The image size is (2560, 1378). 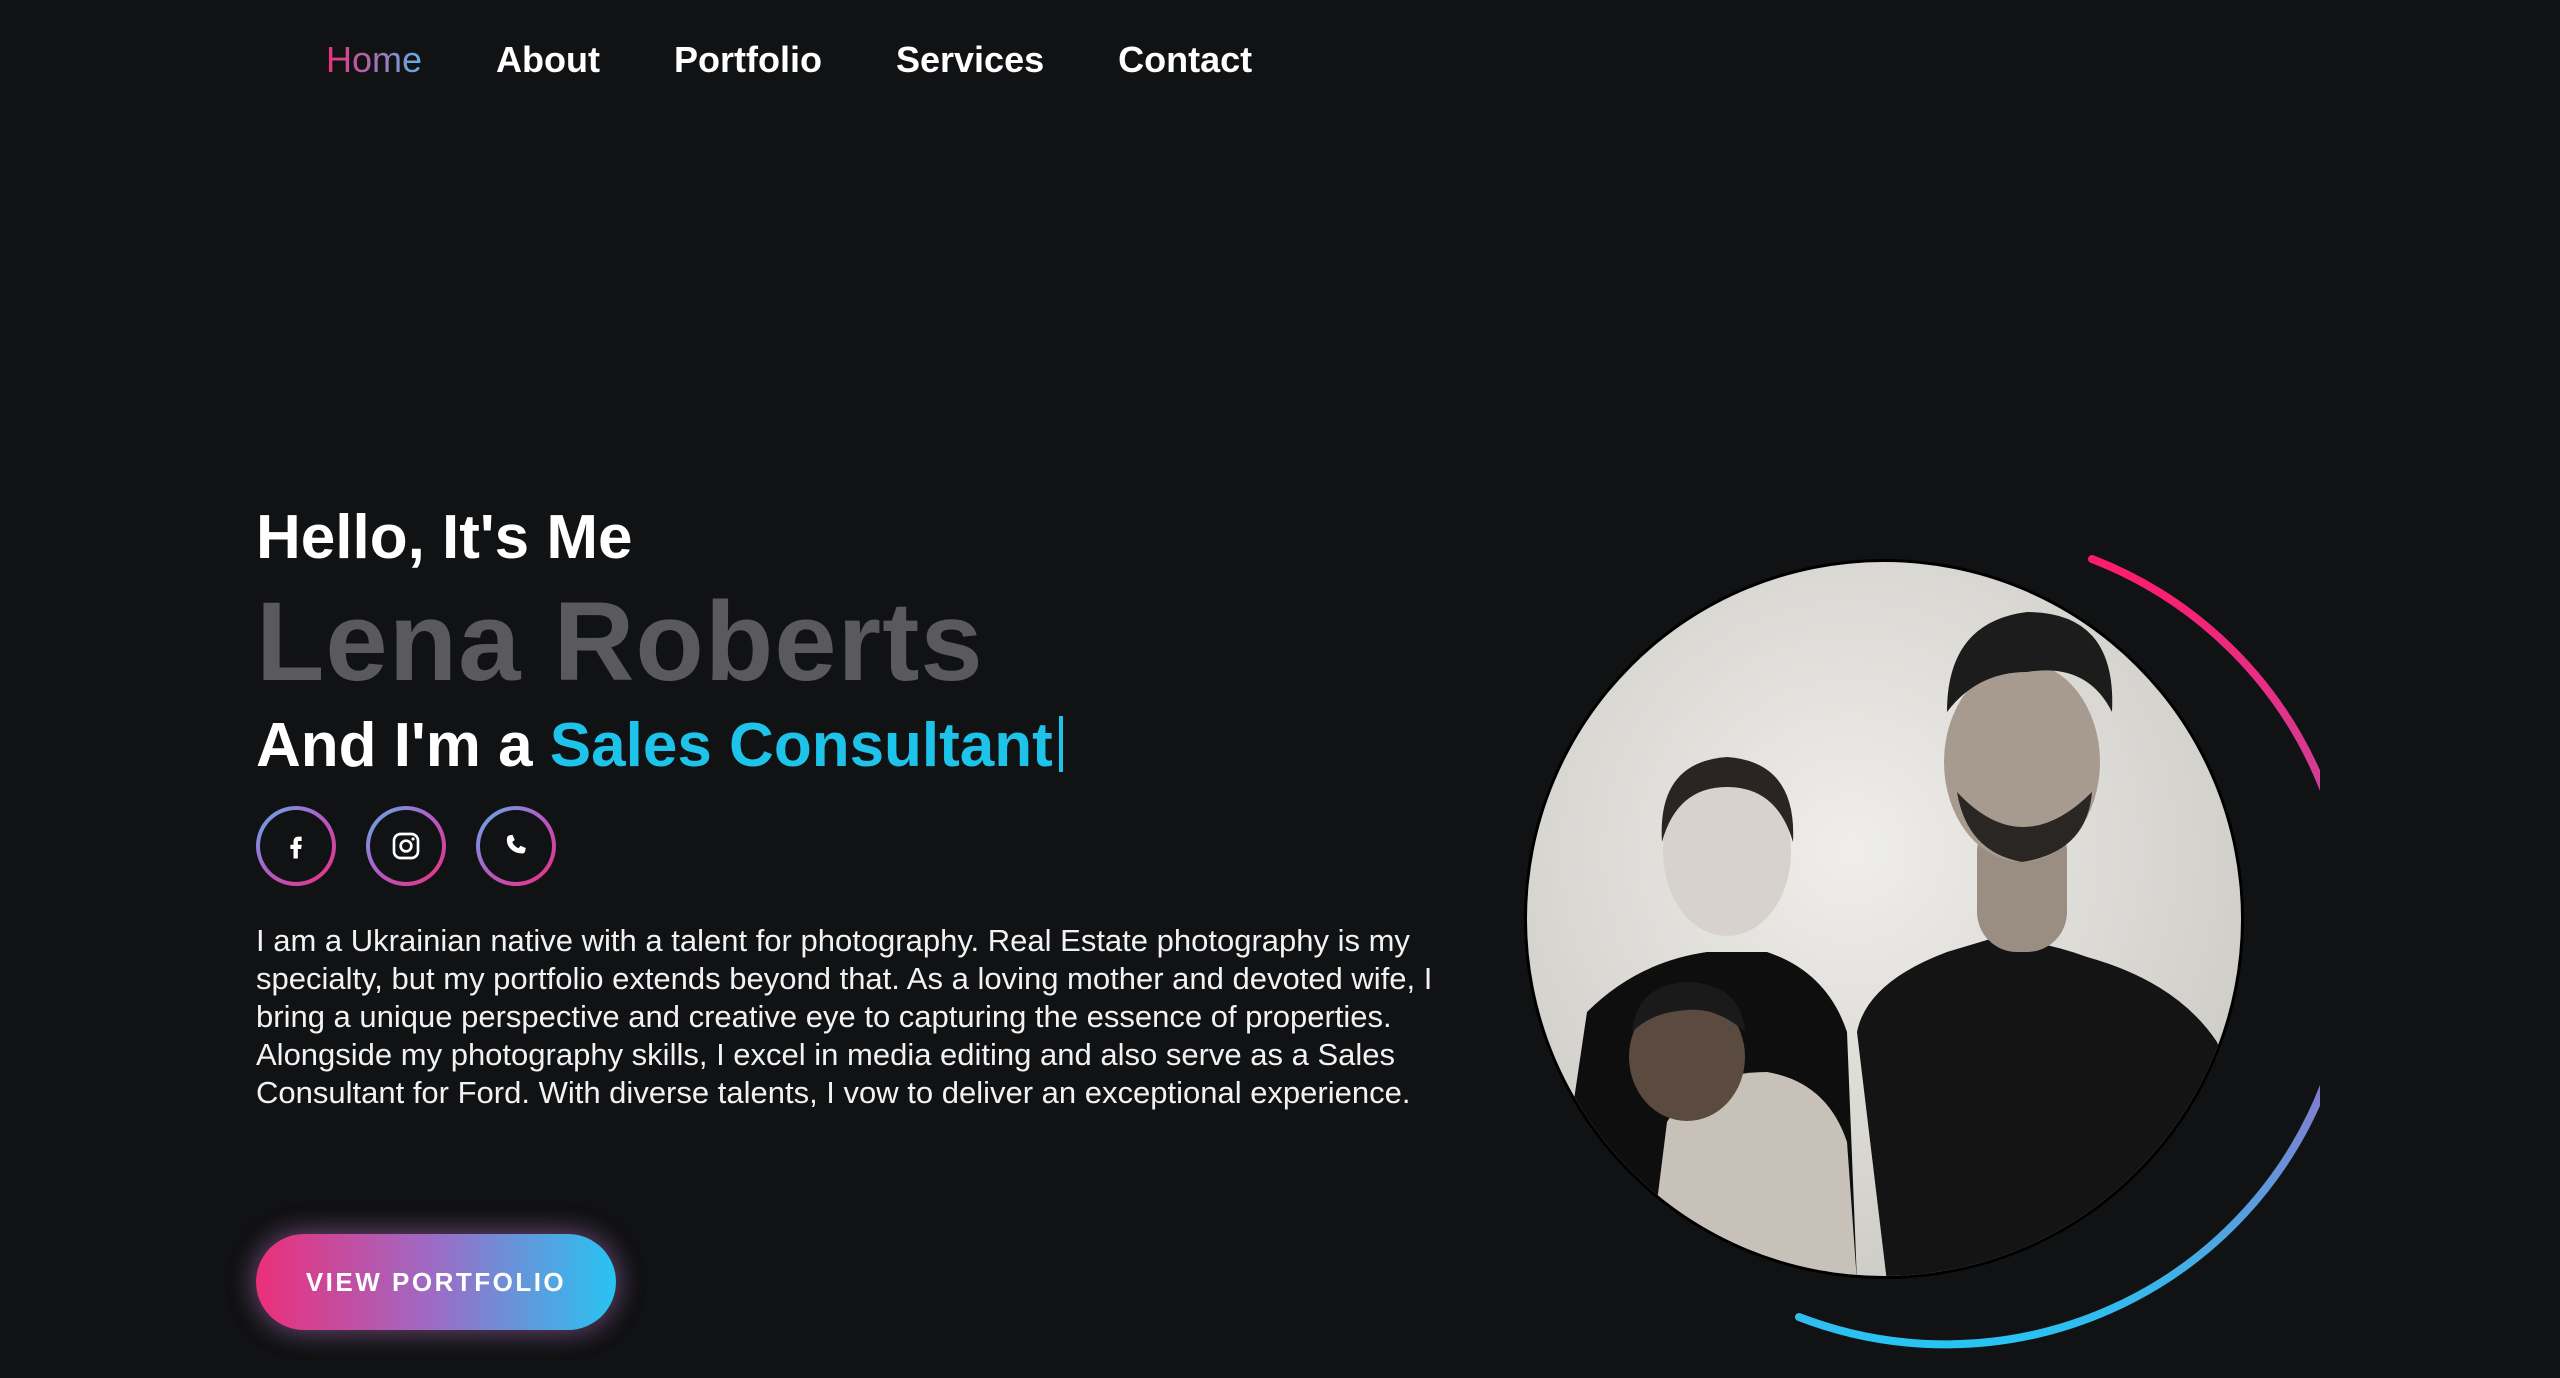 What do you see at coordinates (801, 745) in the screenshot?
I see `role-text: Sales Consultant` at bounding box center [801, 745].